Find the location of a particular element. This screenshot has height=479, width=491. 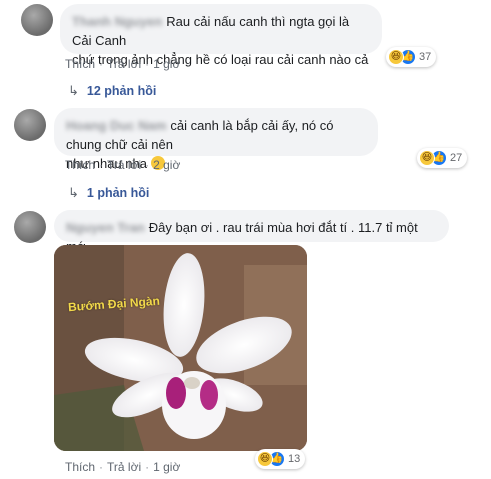

view-replies-link: ↳ 1 phản hồi is located at coordinates (108, 193).